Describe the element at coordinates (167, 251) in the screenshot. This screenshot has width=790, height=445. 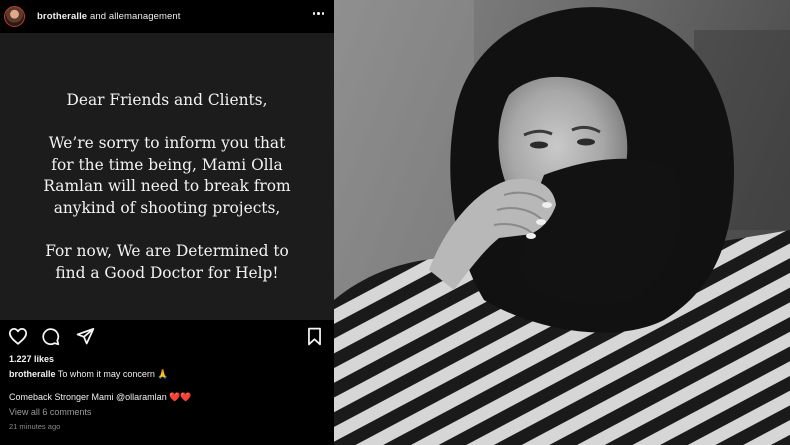
I see `message-line-5: For now, We are Determined to` at that location.